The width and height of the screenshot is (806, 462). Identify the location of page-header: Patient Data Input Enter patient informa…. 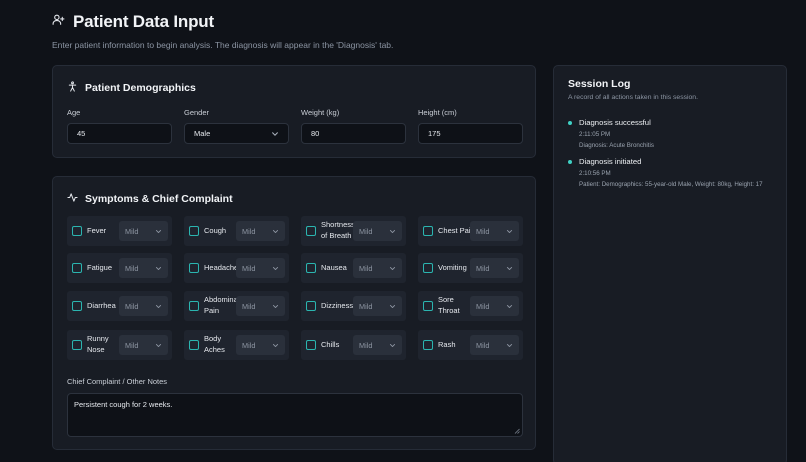
(222, 31).